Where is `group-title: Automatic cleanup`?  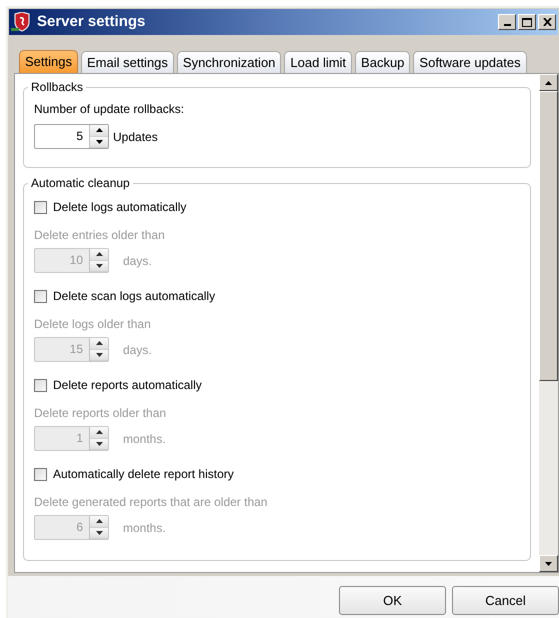
group-title: Automatic cleanup is located at coordinates (80, 183).